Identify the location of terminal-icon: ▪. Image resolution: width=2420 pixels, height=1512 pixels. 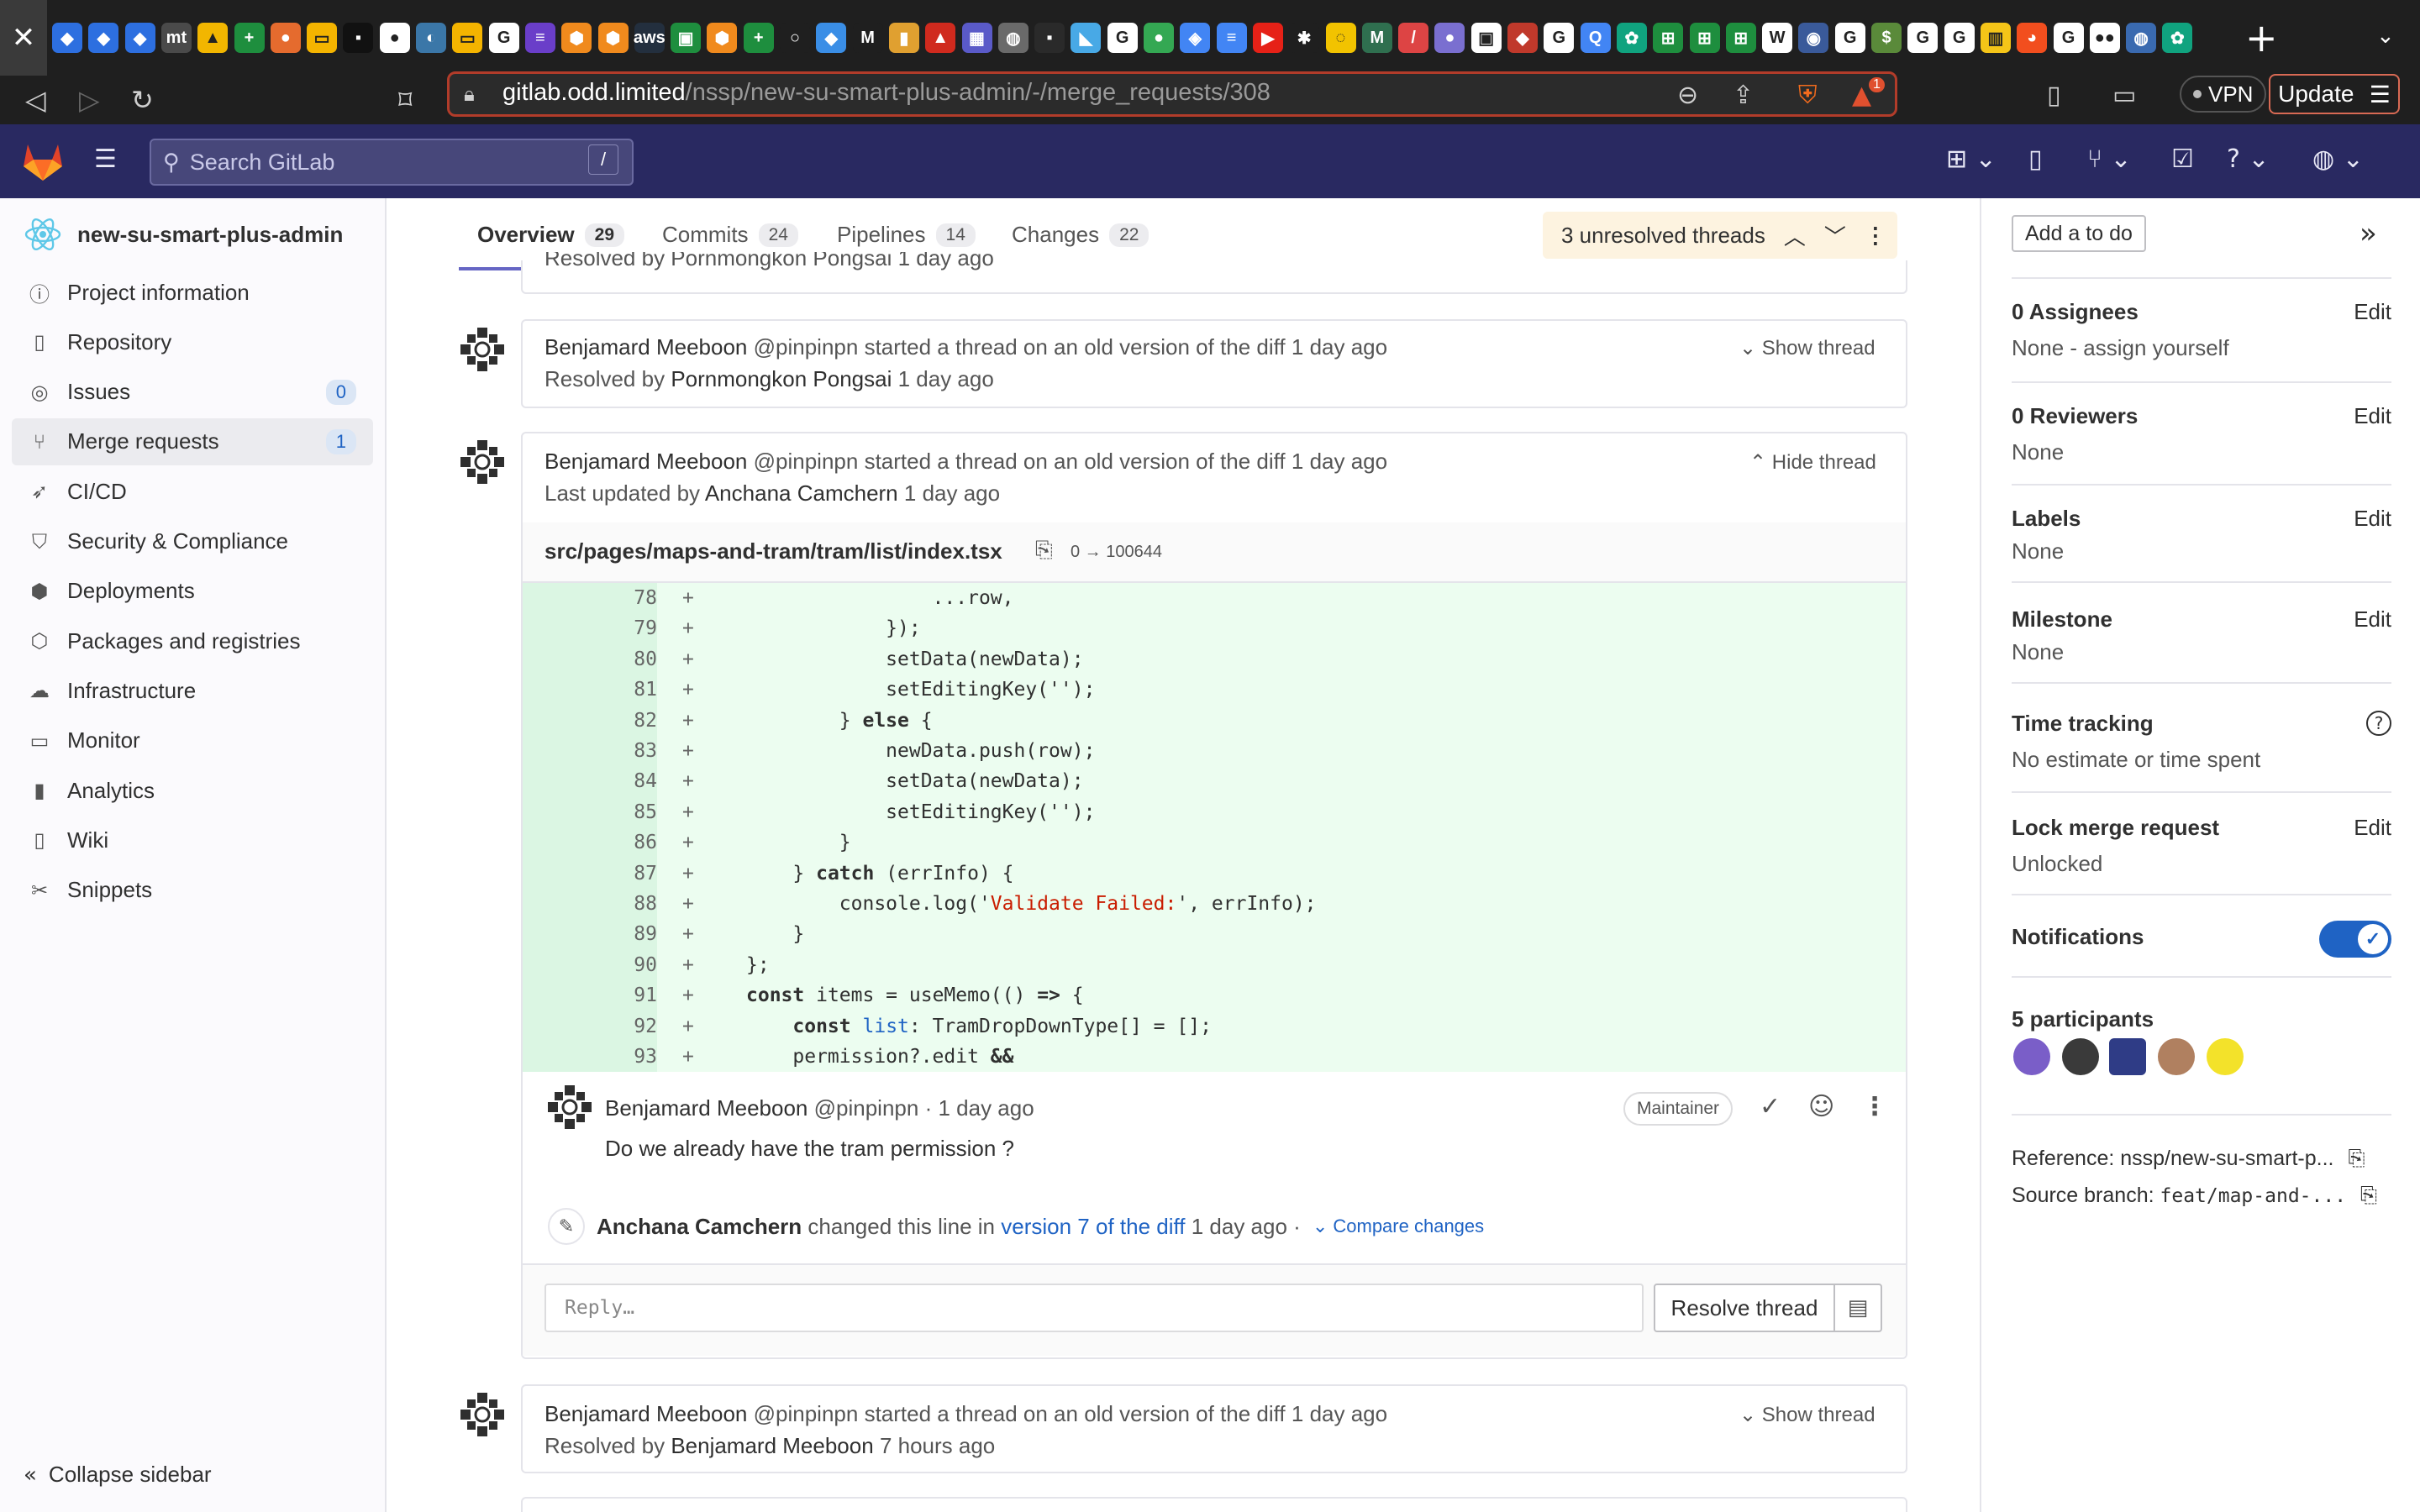
(359, 38).